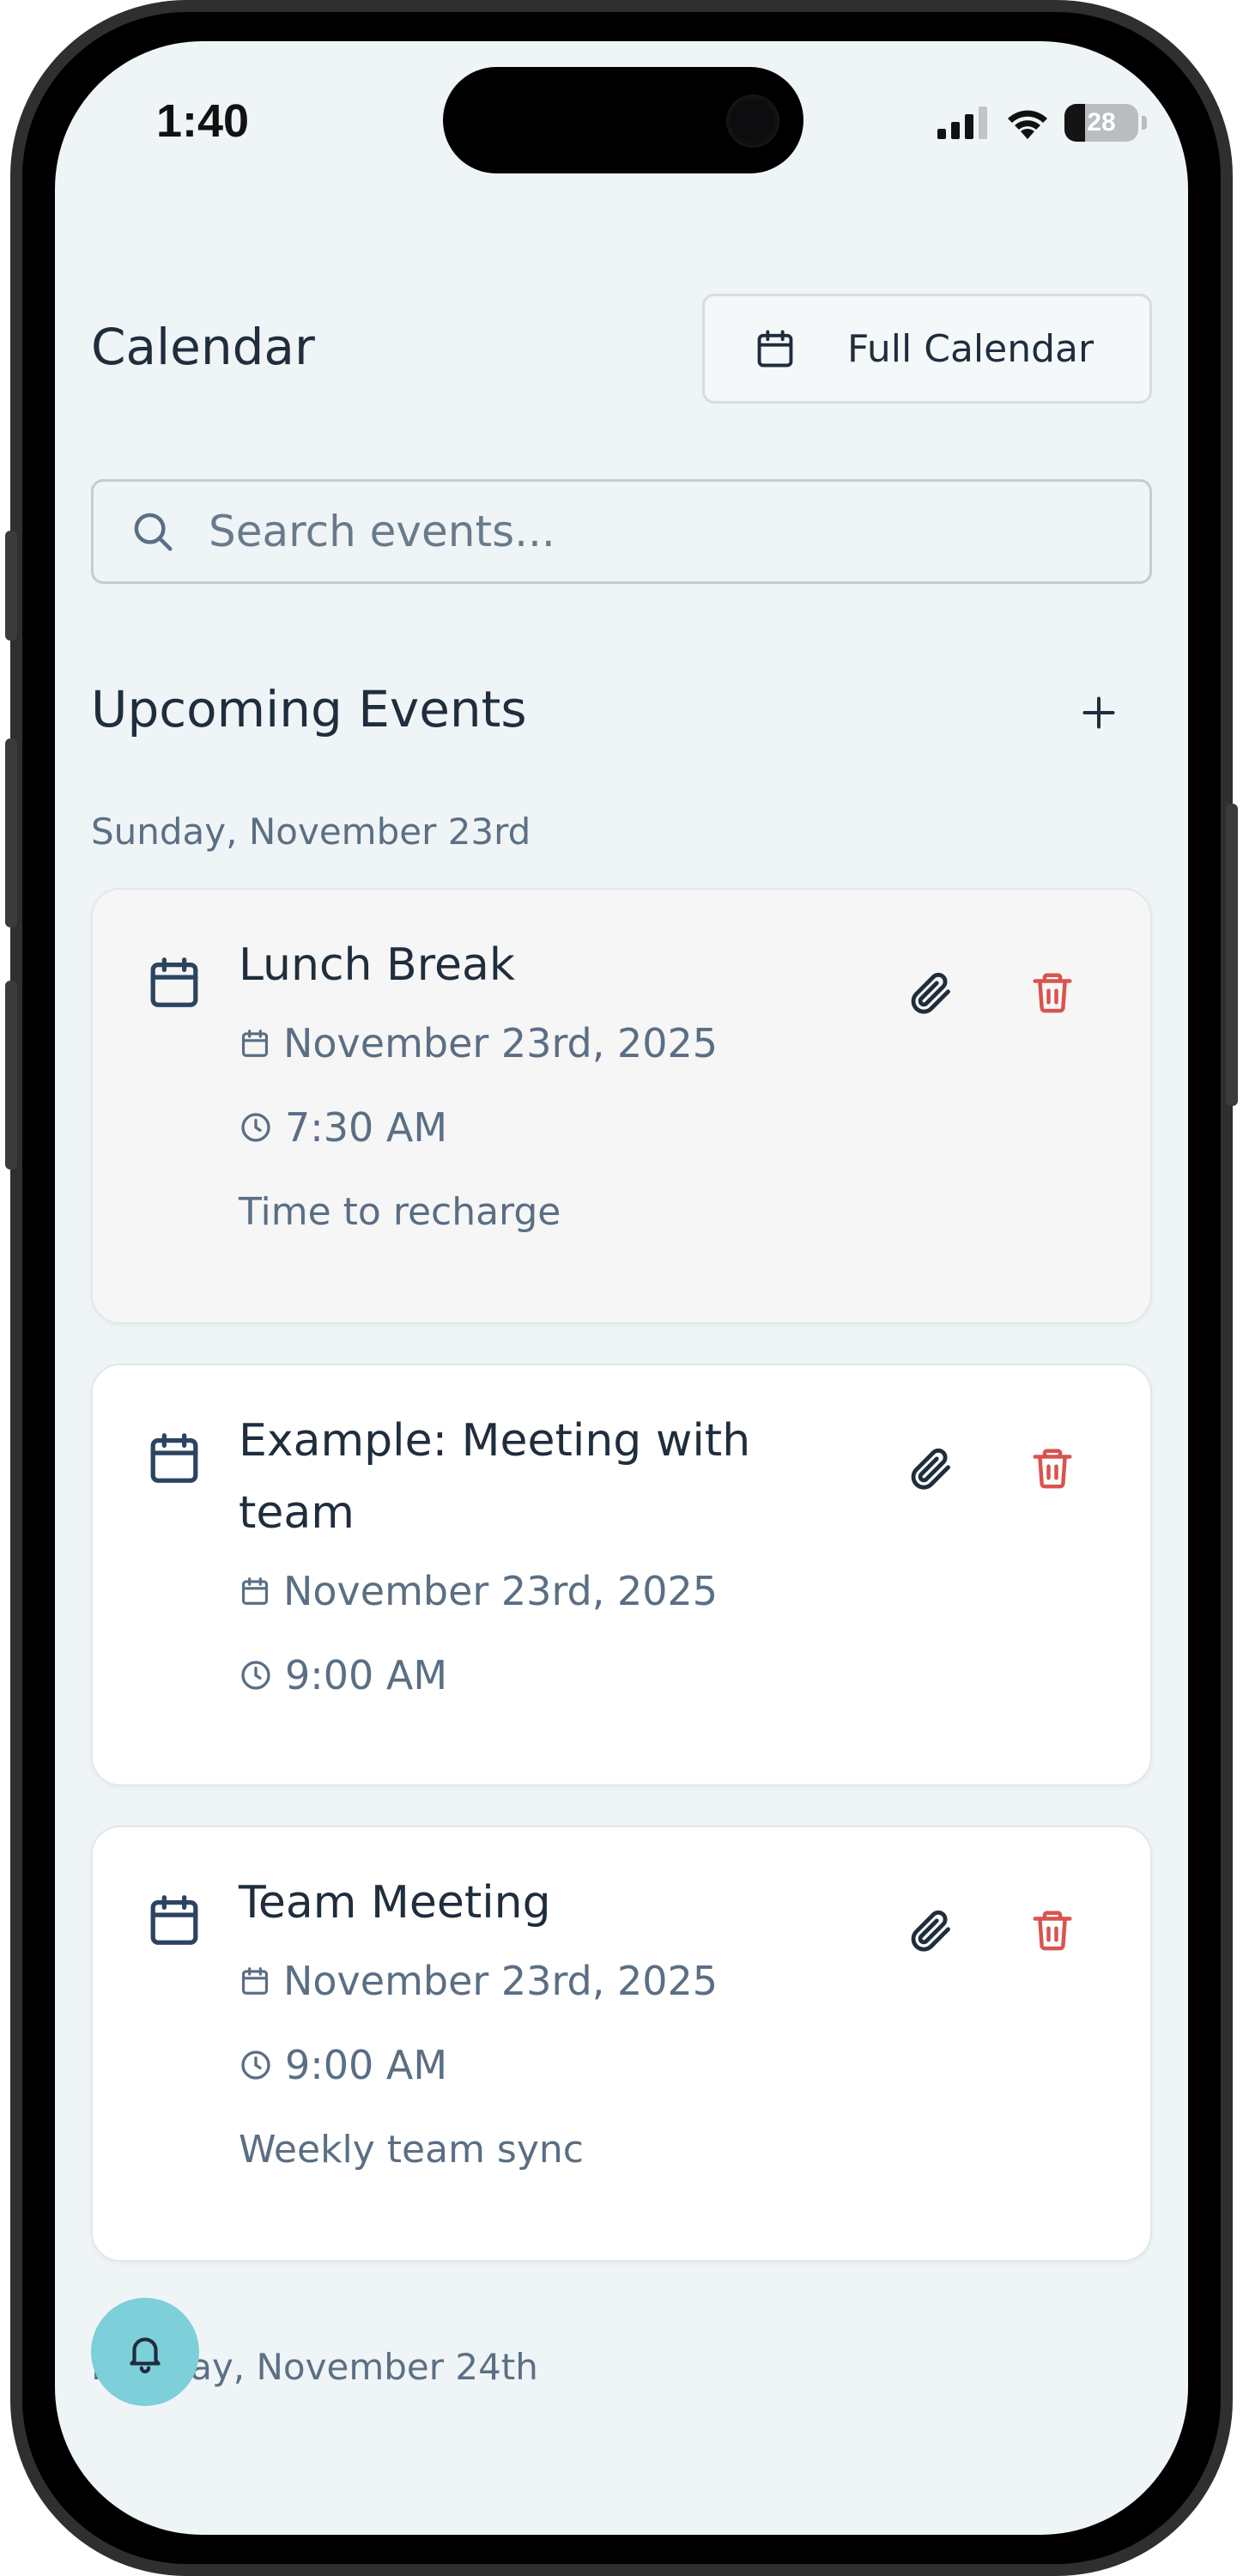 This screenshot has height=2576, width=1243. I want to click on wifi-icon, so click(1027, 124).